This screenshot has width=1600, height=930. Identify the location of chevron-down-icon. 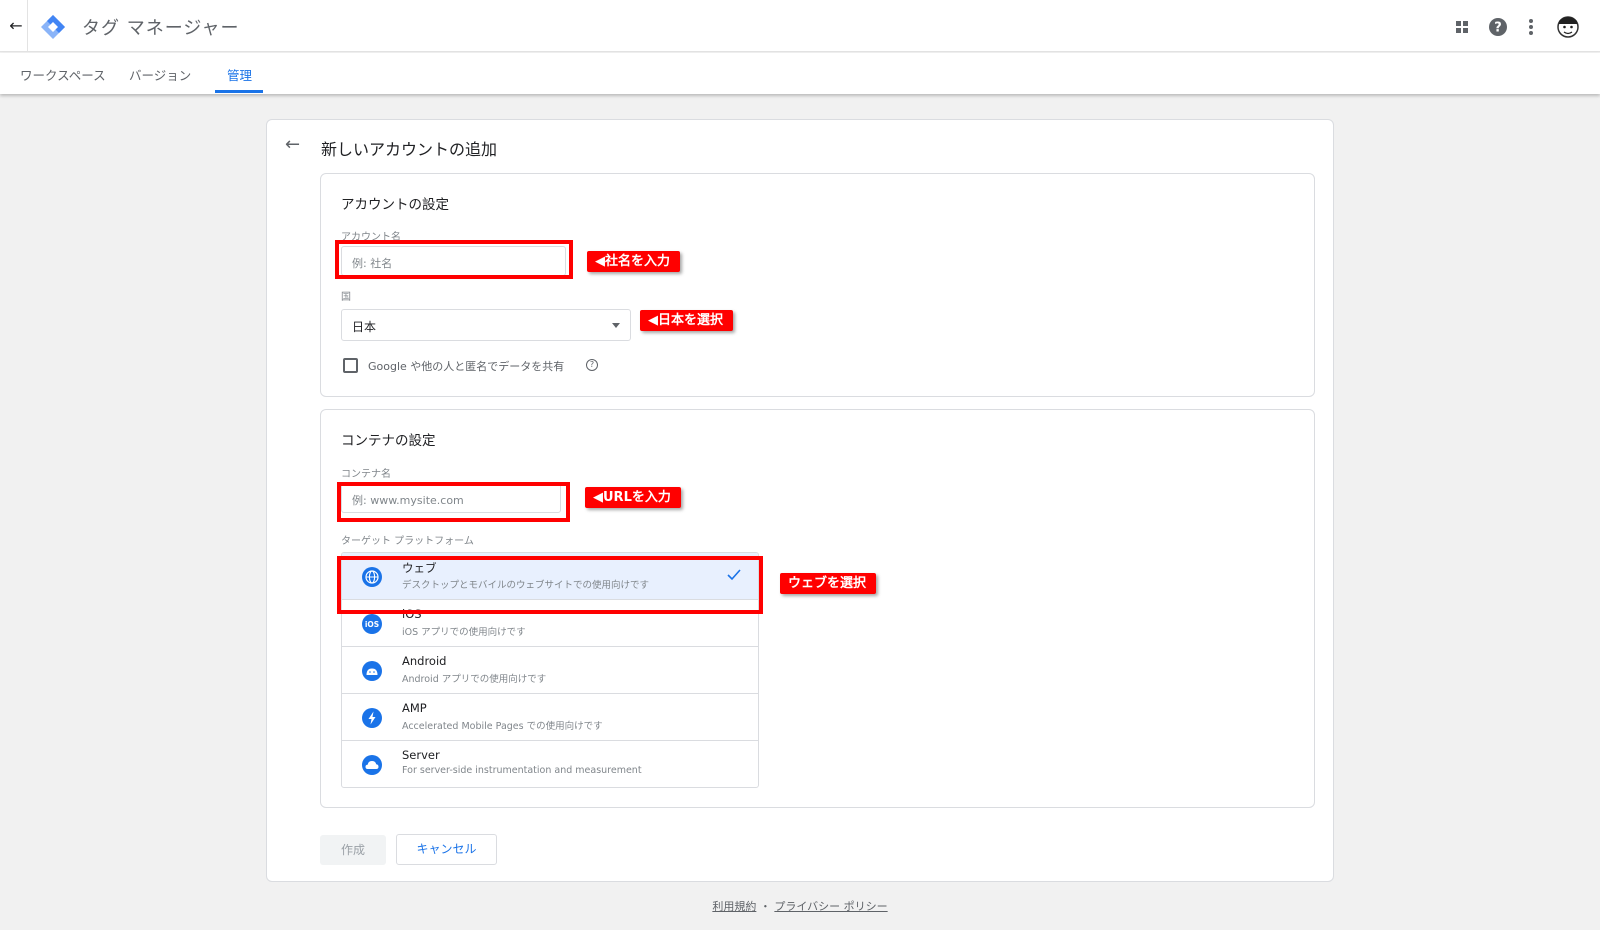
(616, 325).